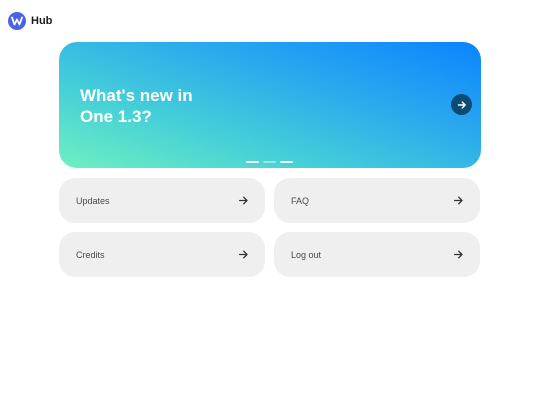 Image resolution: width=540 pixels, height=405 pixels. I want to click on tile-label: FAQ, so click(300, 200).